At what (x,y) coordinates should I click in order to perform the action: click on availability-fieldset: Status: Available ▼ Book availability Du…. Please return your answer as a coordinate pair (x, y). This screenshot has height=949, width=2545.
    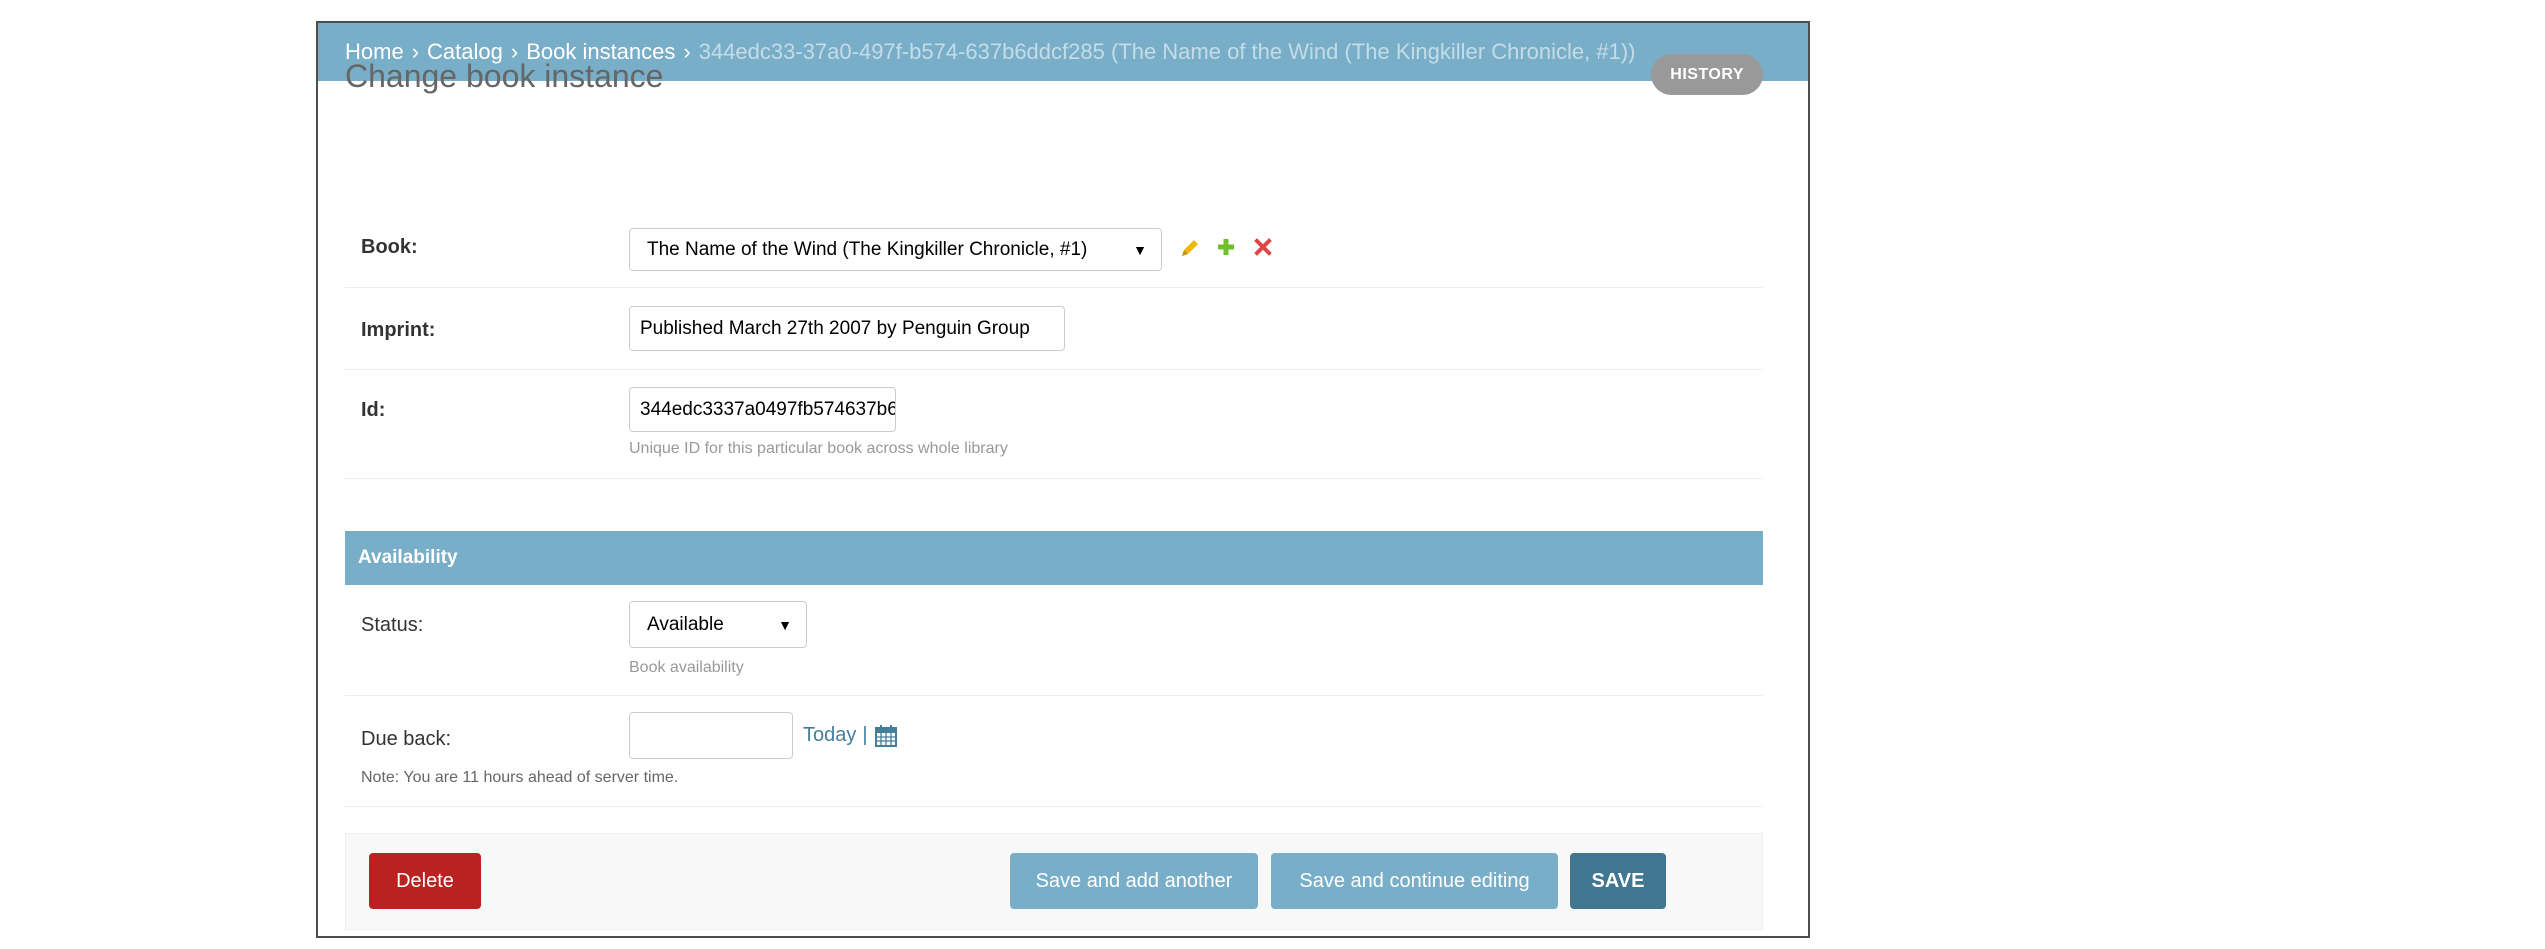
    Looking at the image, I should click on (1054, 696).